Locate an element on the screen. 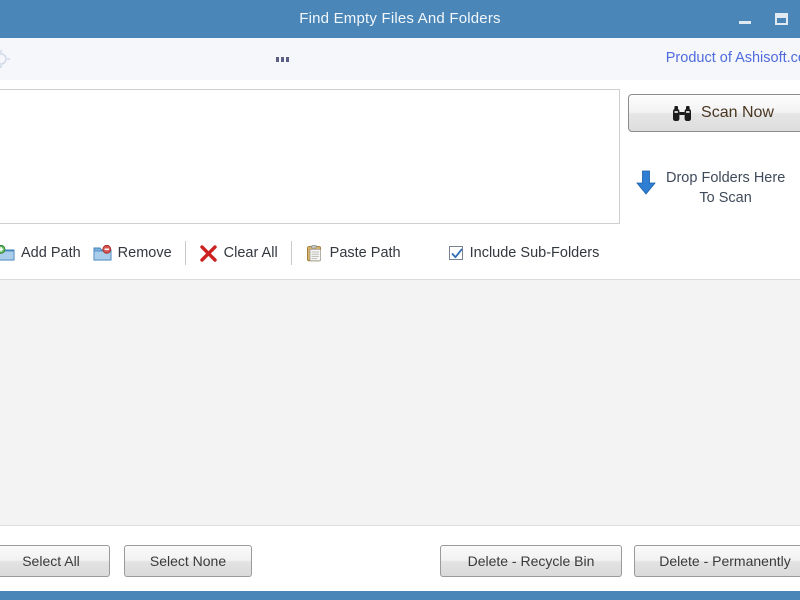  window-controls is located at coordinates (765, 19).